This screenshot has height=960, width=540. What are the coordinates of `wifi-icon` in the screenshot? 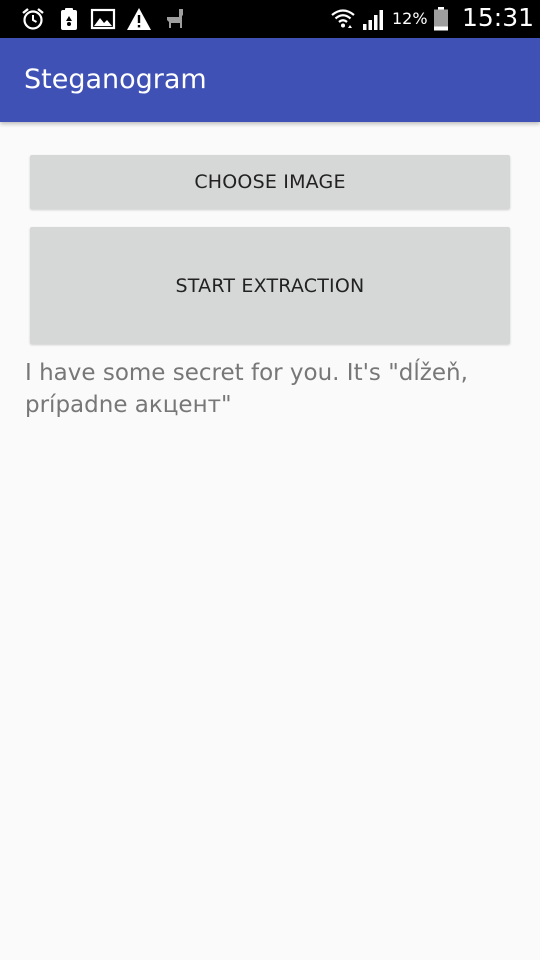 It's located at (343, 18).